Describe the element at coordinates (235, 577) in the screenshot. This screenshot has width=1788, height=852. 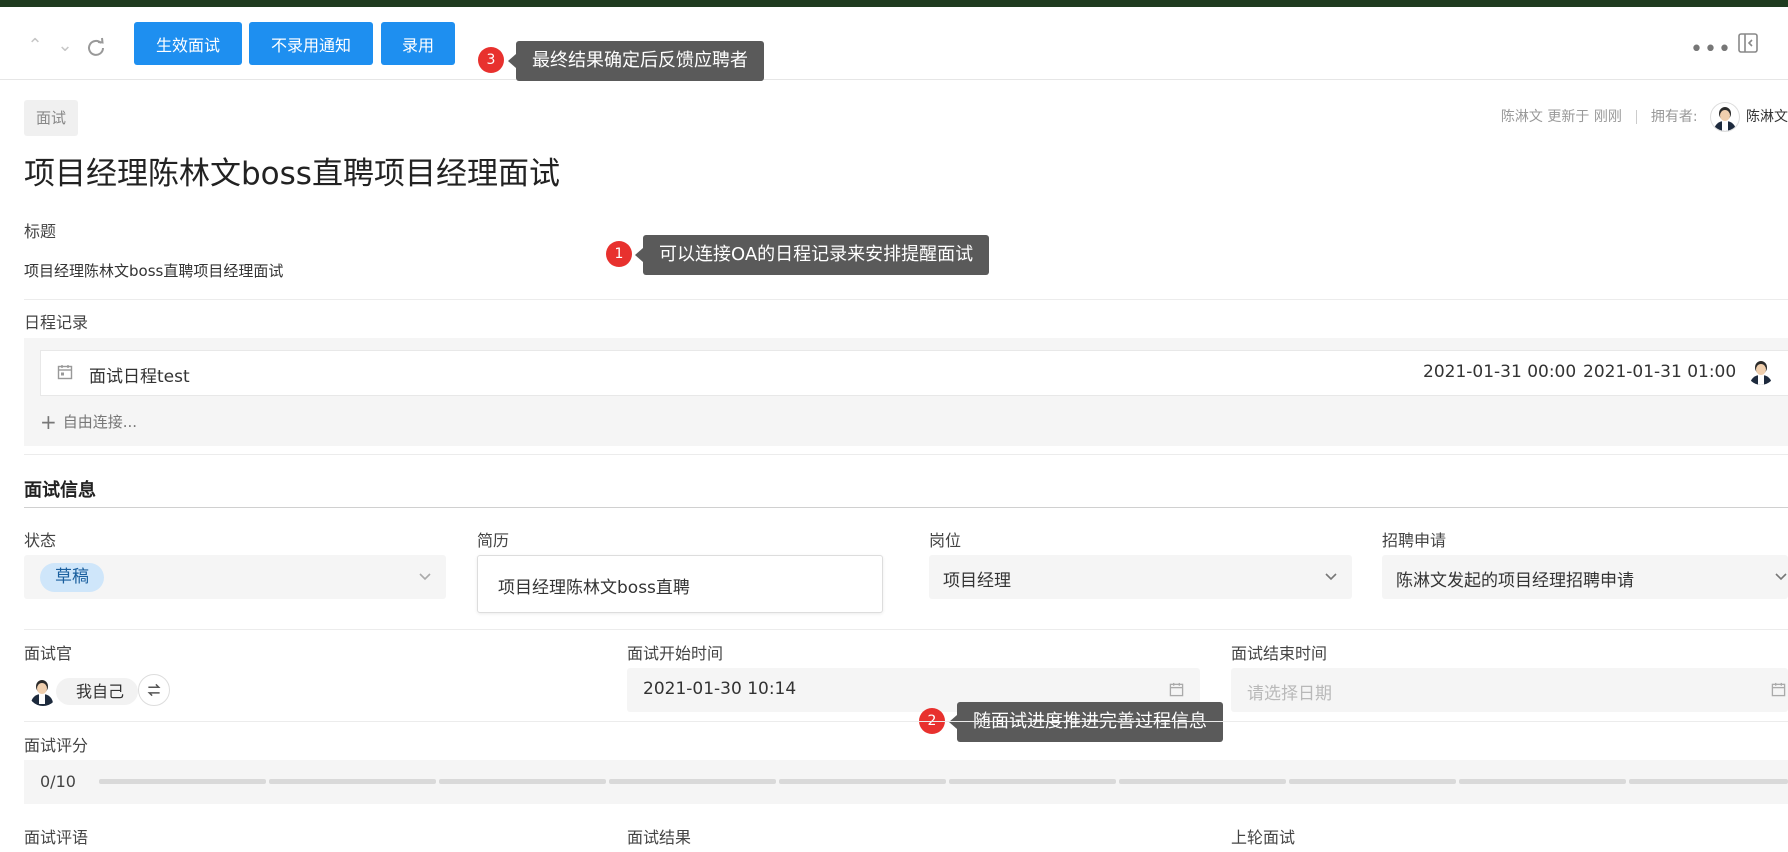
I see `status-select: 草稿` at that location.